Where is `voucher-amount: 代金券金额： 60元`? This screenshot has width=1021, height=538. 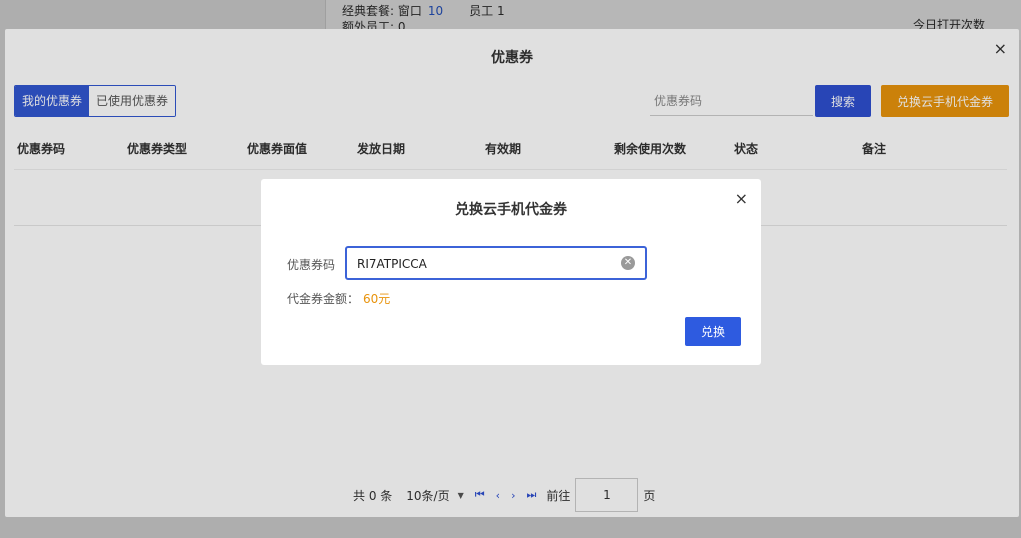
voucher-amount: 代金券金额： 60元 is located at coordinates (338, 298).